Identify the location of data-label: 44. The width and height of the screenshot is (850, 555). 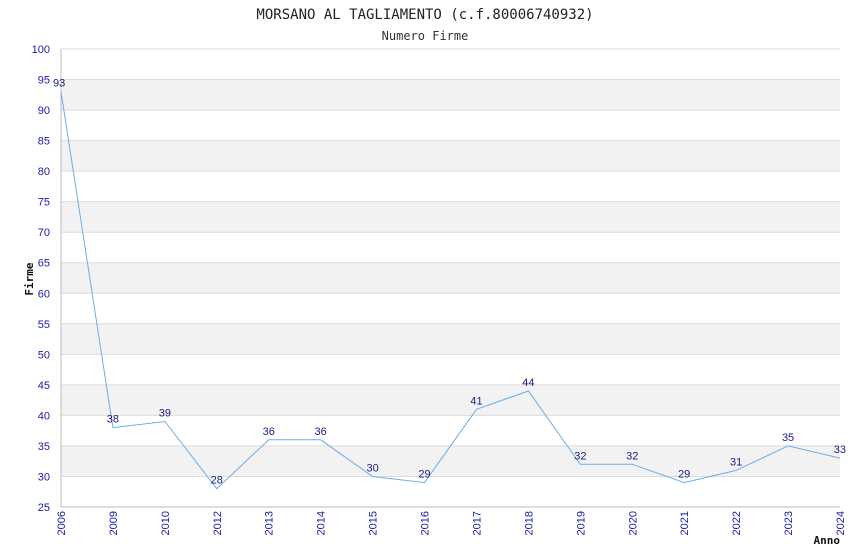
(528, 383).